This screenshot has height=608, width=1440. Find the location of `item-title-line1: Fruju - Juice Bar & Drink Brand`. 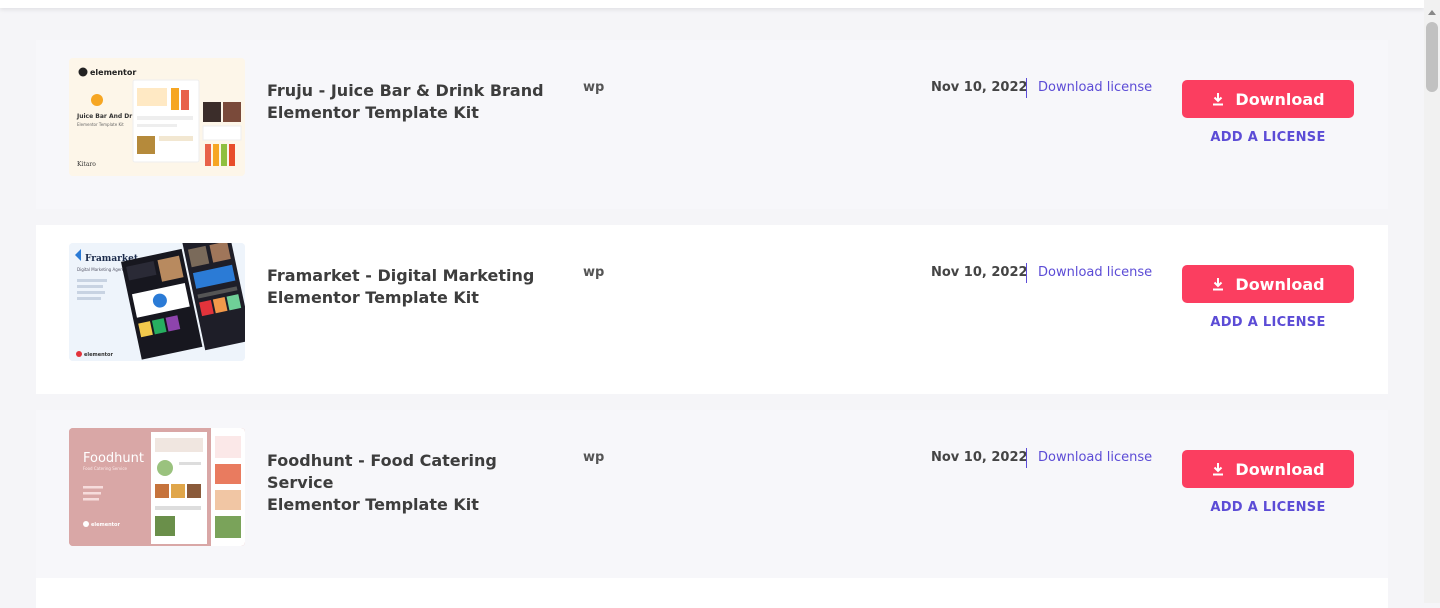

item-title-line1: Fruju - Juice Bar & Drink Brand is located at coordinates (405, 90).